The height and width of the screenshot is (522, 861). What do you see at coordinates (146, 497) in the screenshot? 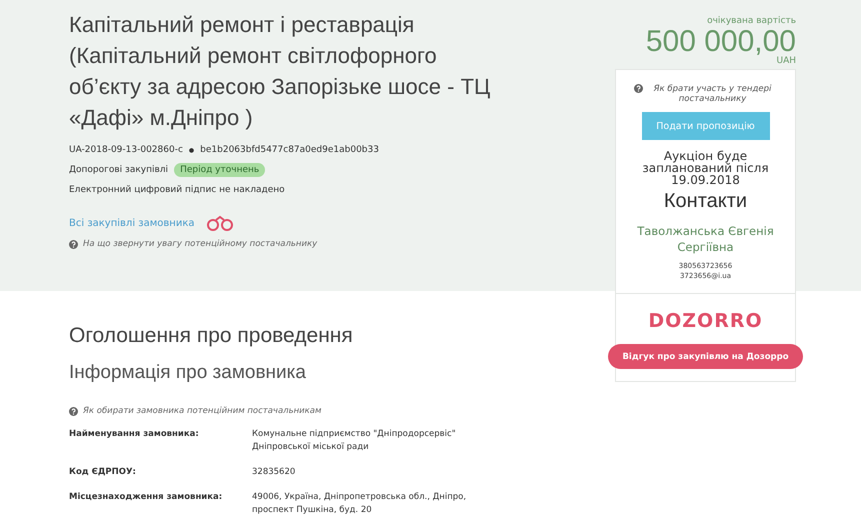
I see `field-label: Місцезнаходження замовника:` at bounding box center [146, 497].